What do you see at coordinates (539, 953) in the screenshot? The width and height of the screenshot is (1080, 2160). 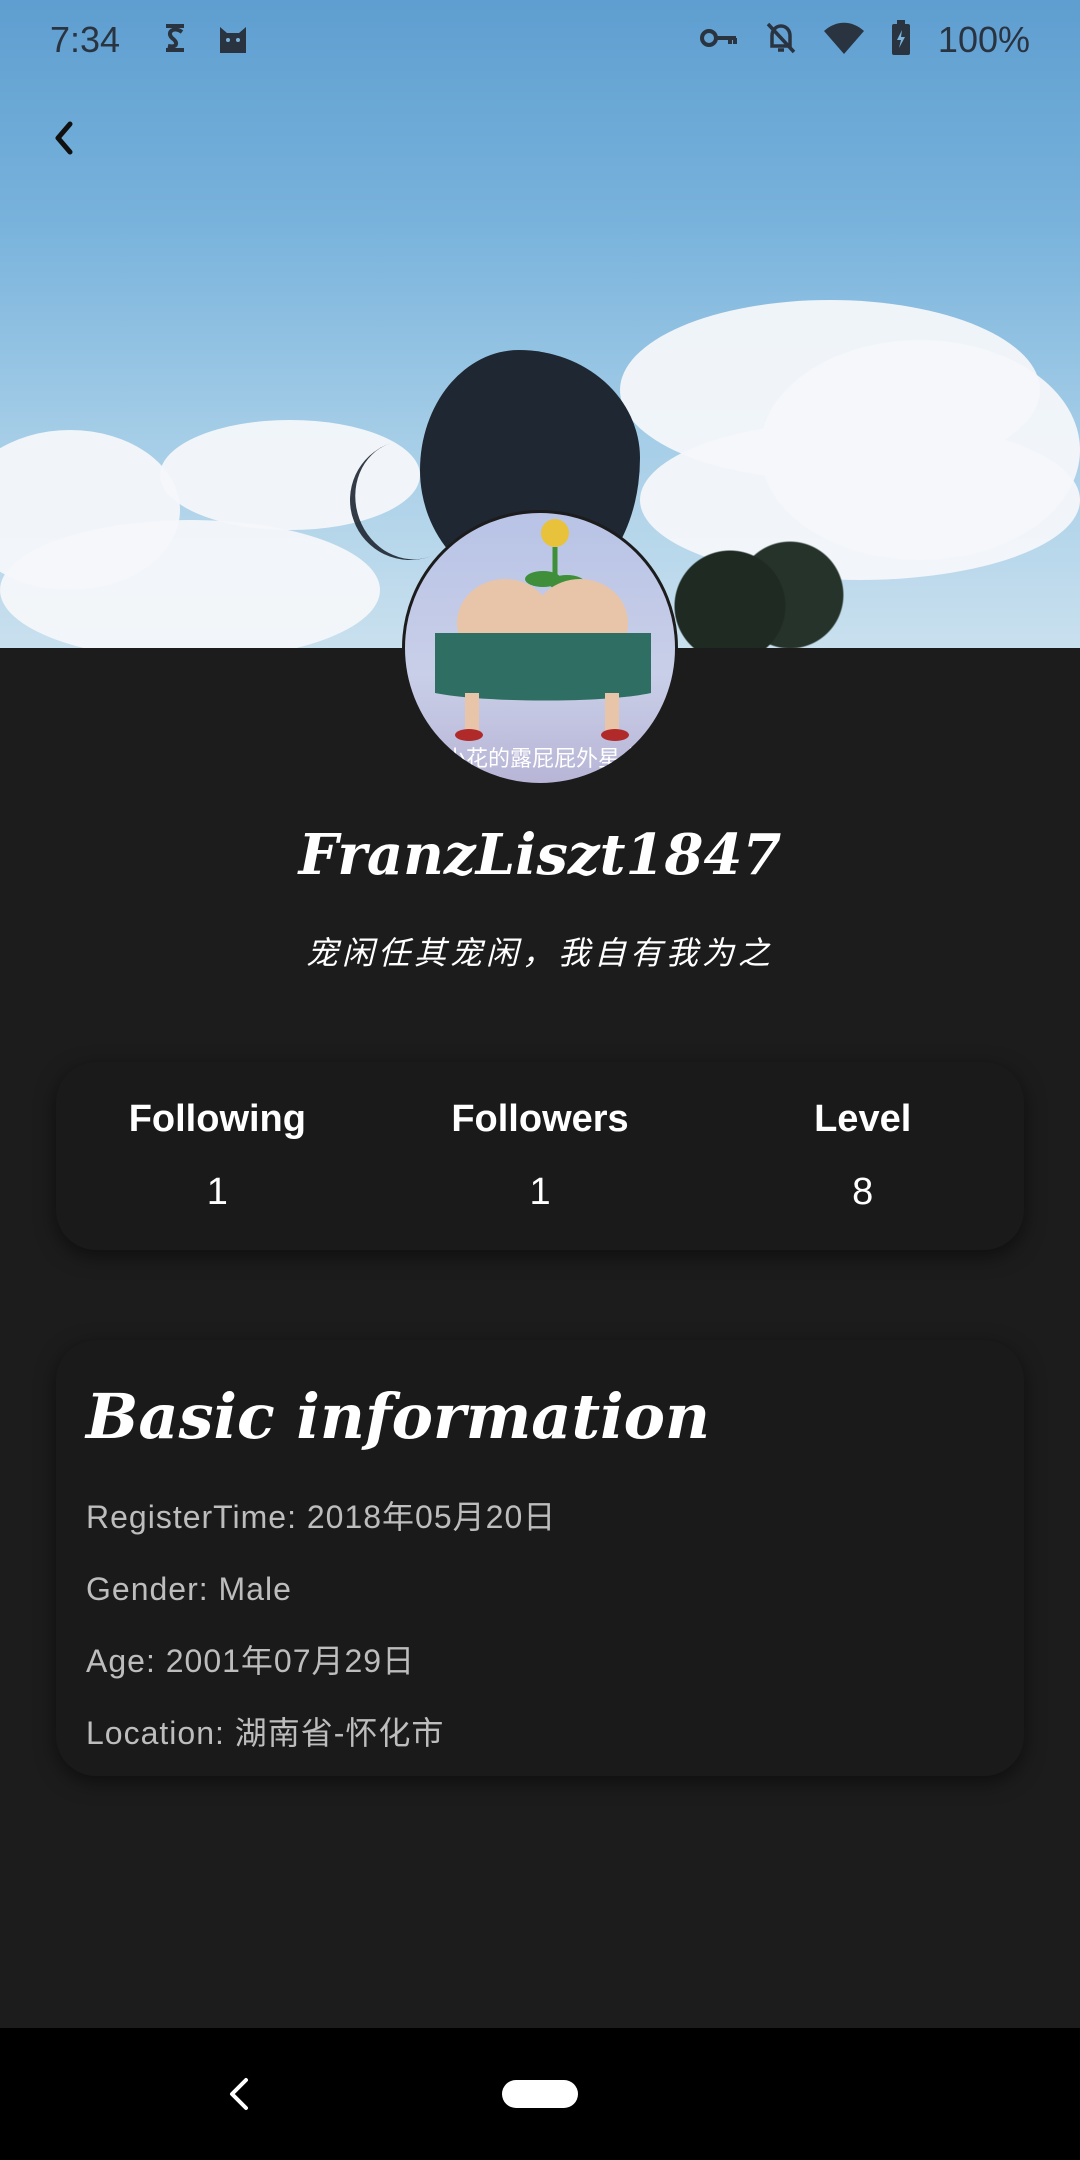 I see `bio: 宠闲任其宠闲，我自有我为之` at bounding box center [539, 953].